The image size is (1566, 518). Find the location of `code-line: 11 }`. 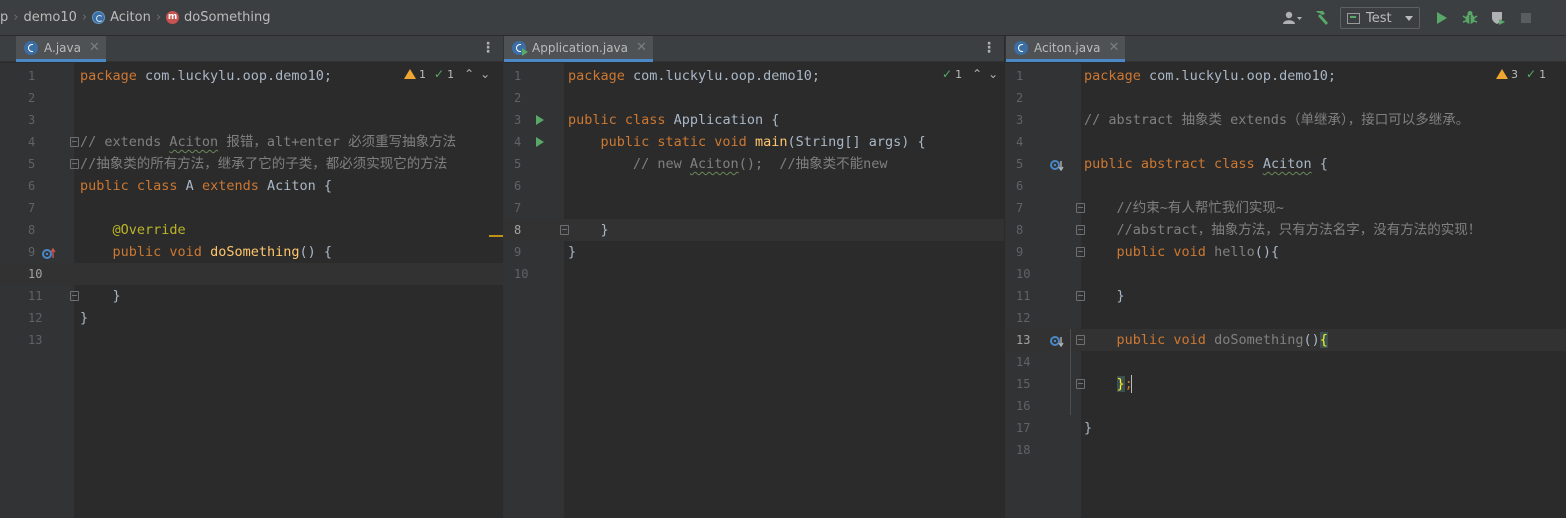

code-line: 11 } is located at coordinates (1286, 296).